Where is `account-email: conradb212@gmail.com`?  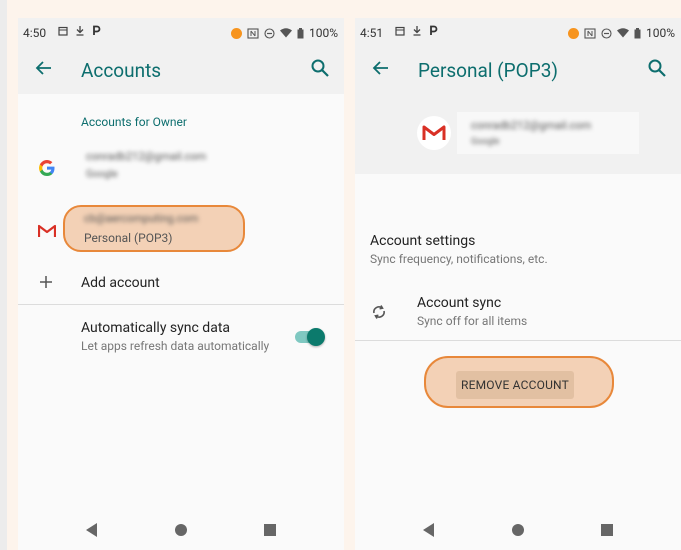 account-email: conradb212@gmail.com is located at coordinates (146, 156).